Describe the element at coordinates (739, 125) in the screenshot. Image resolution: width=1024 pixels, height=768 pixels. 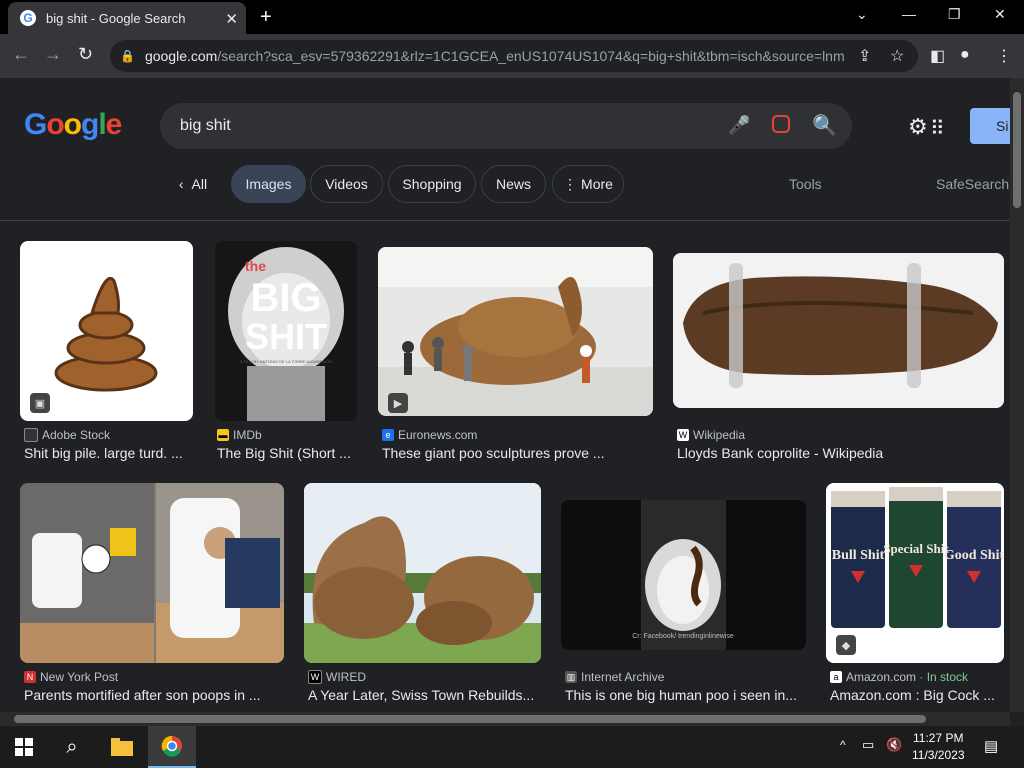
I see `microphone-icon: 🎤` at that location.